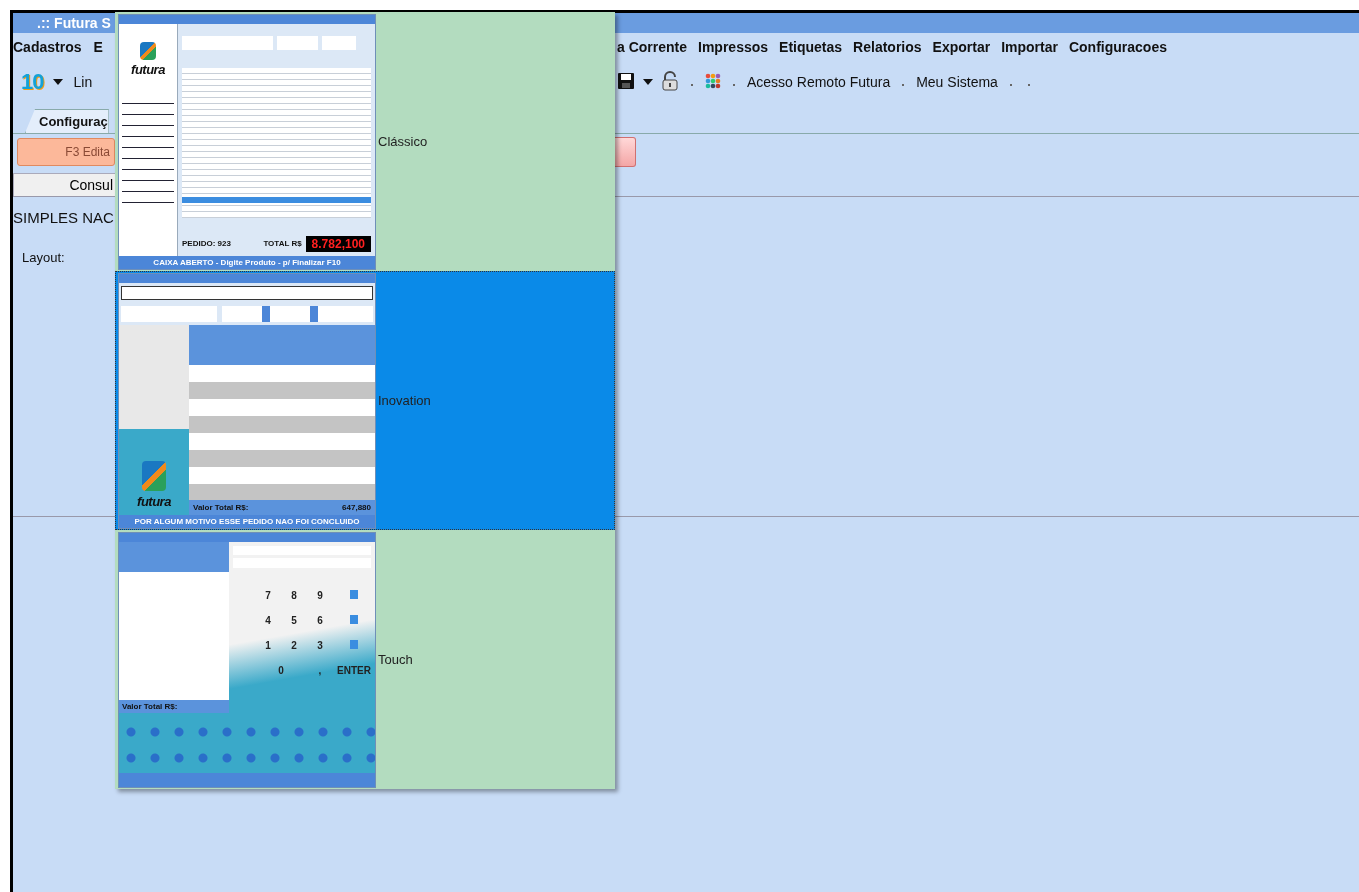  I want to click on action-button, so click(625, 152).